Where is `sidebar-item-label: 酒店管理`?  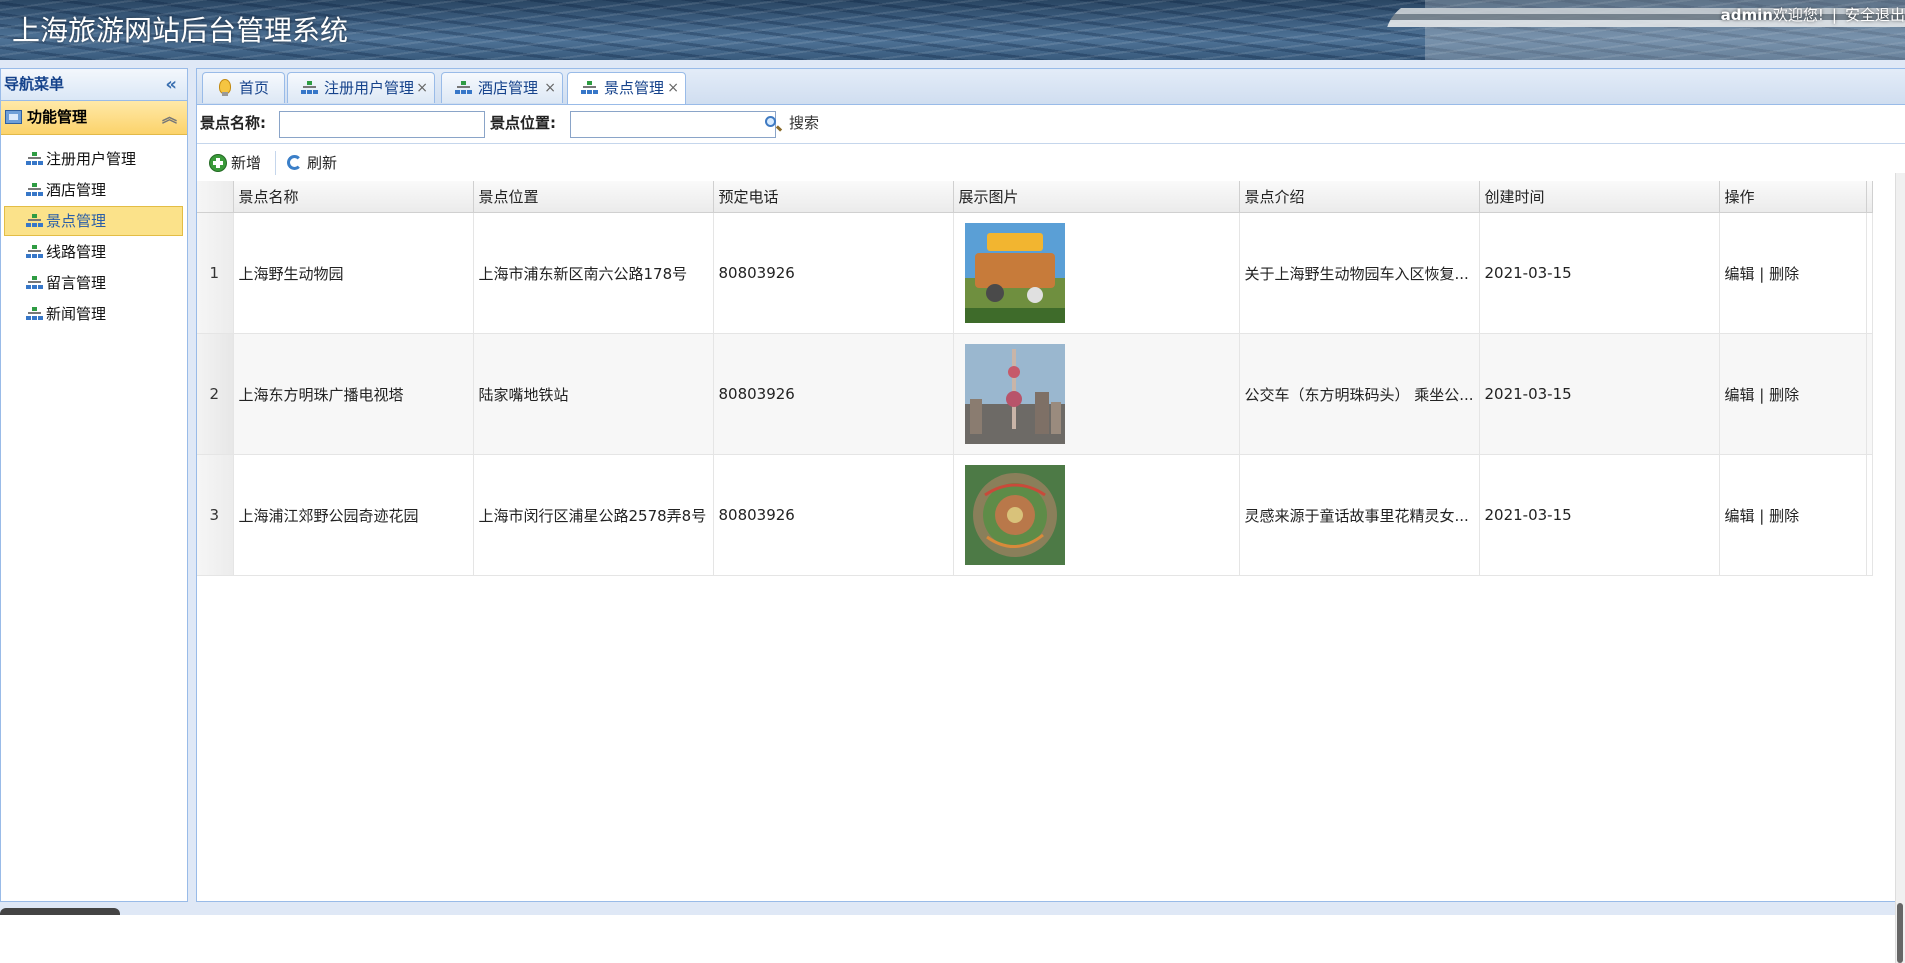 sidebar-item-label: 酒店管理 is located at coordinates (76, 190).